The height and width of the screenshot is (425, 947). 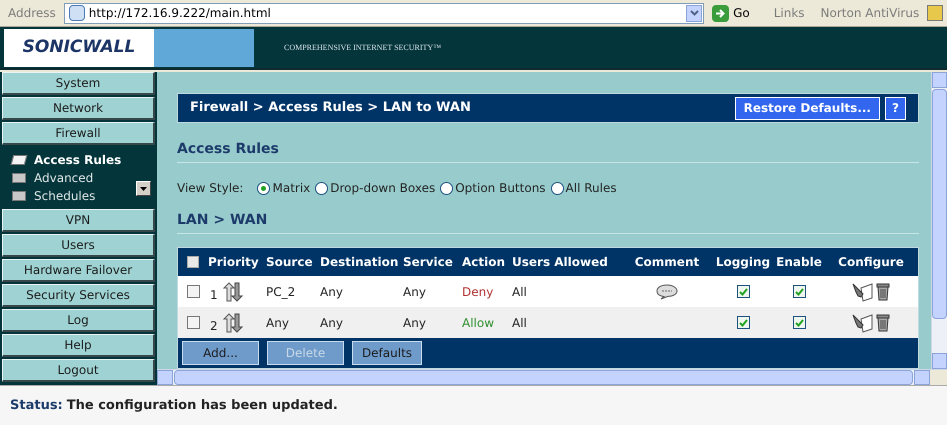 What do you see at coordinates (234, 262) in the screenshot?
I see `column-header: Priority` at bounding box center [234, 262].